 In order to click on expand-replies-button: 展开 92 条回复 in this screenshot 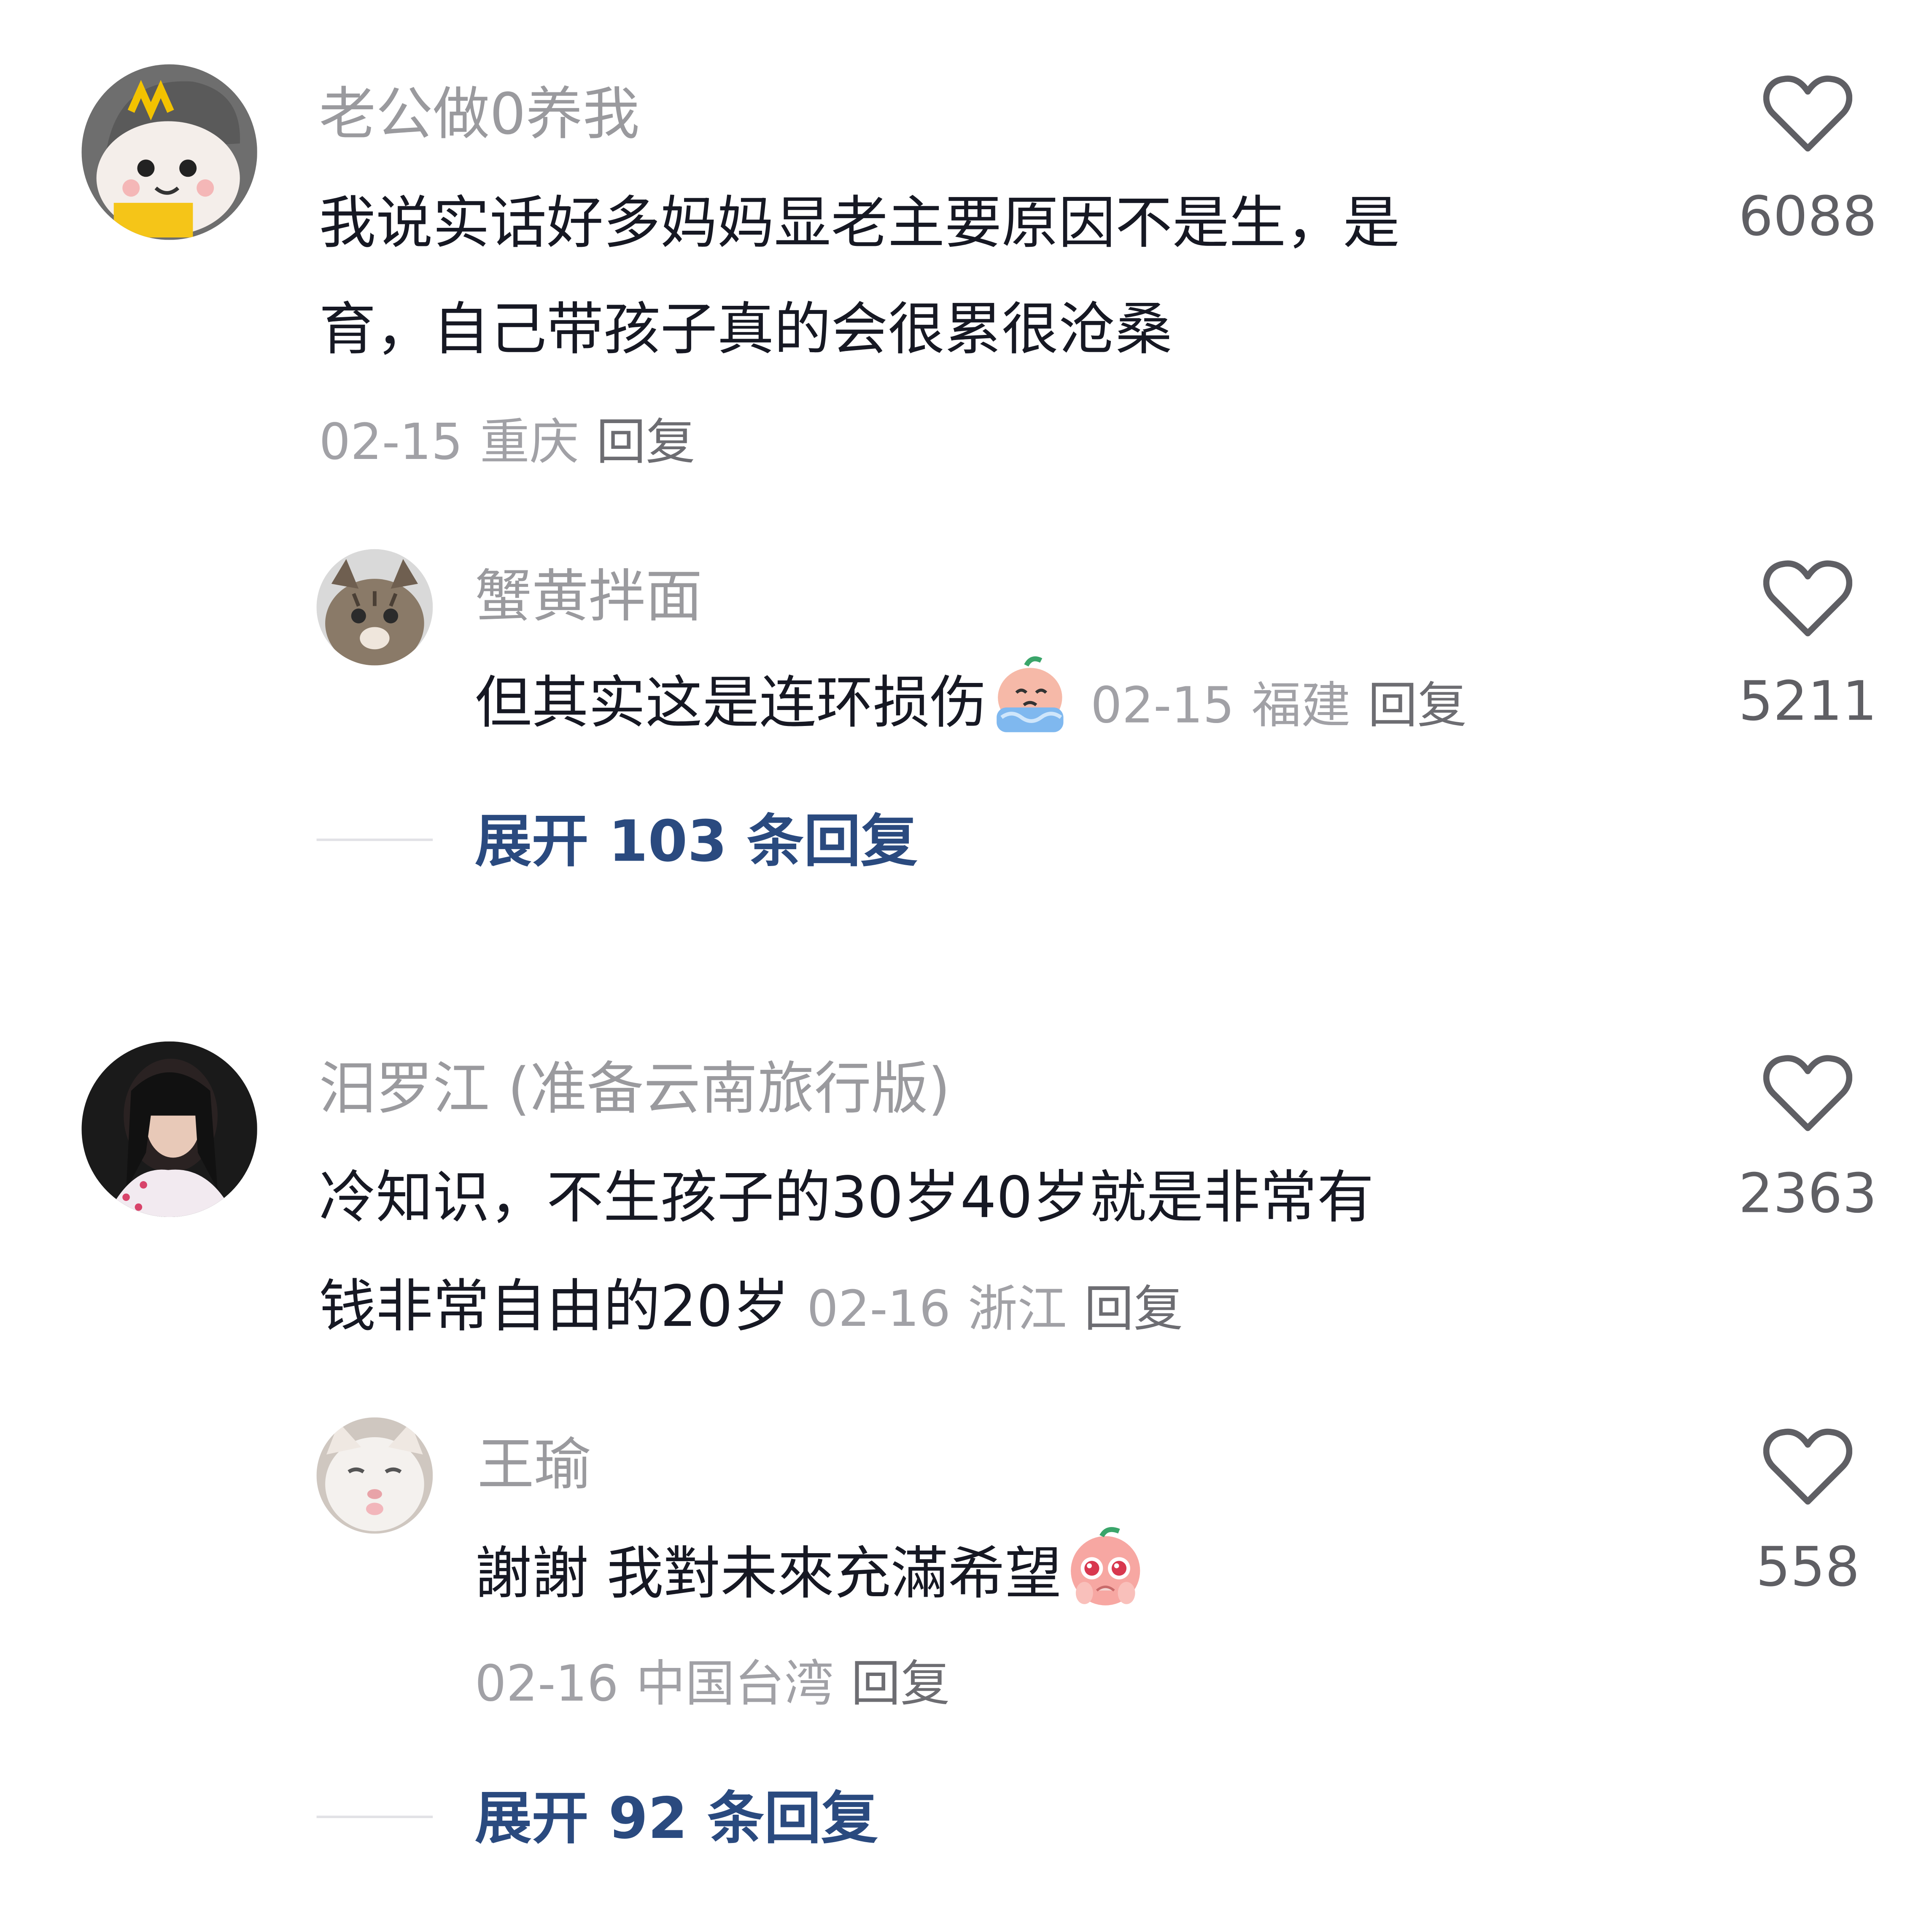, I will do `click(676, 1818)`.